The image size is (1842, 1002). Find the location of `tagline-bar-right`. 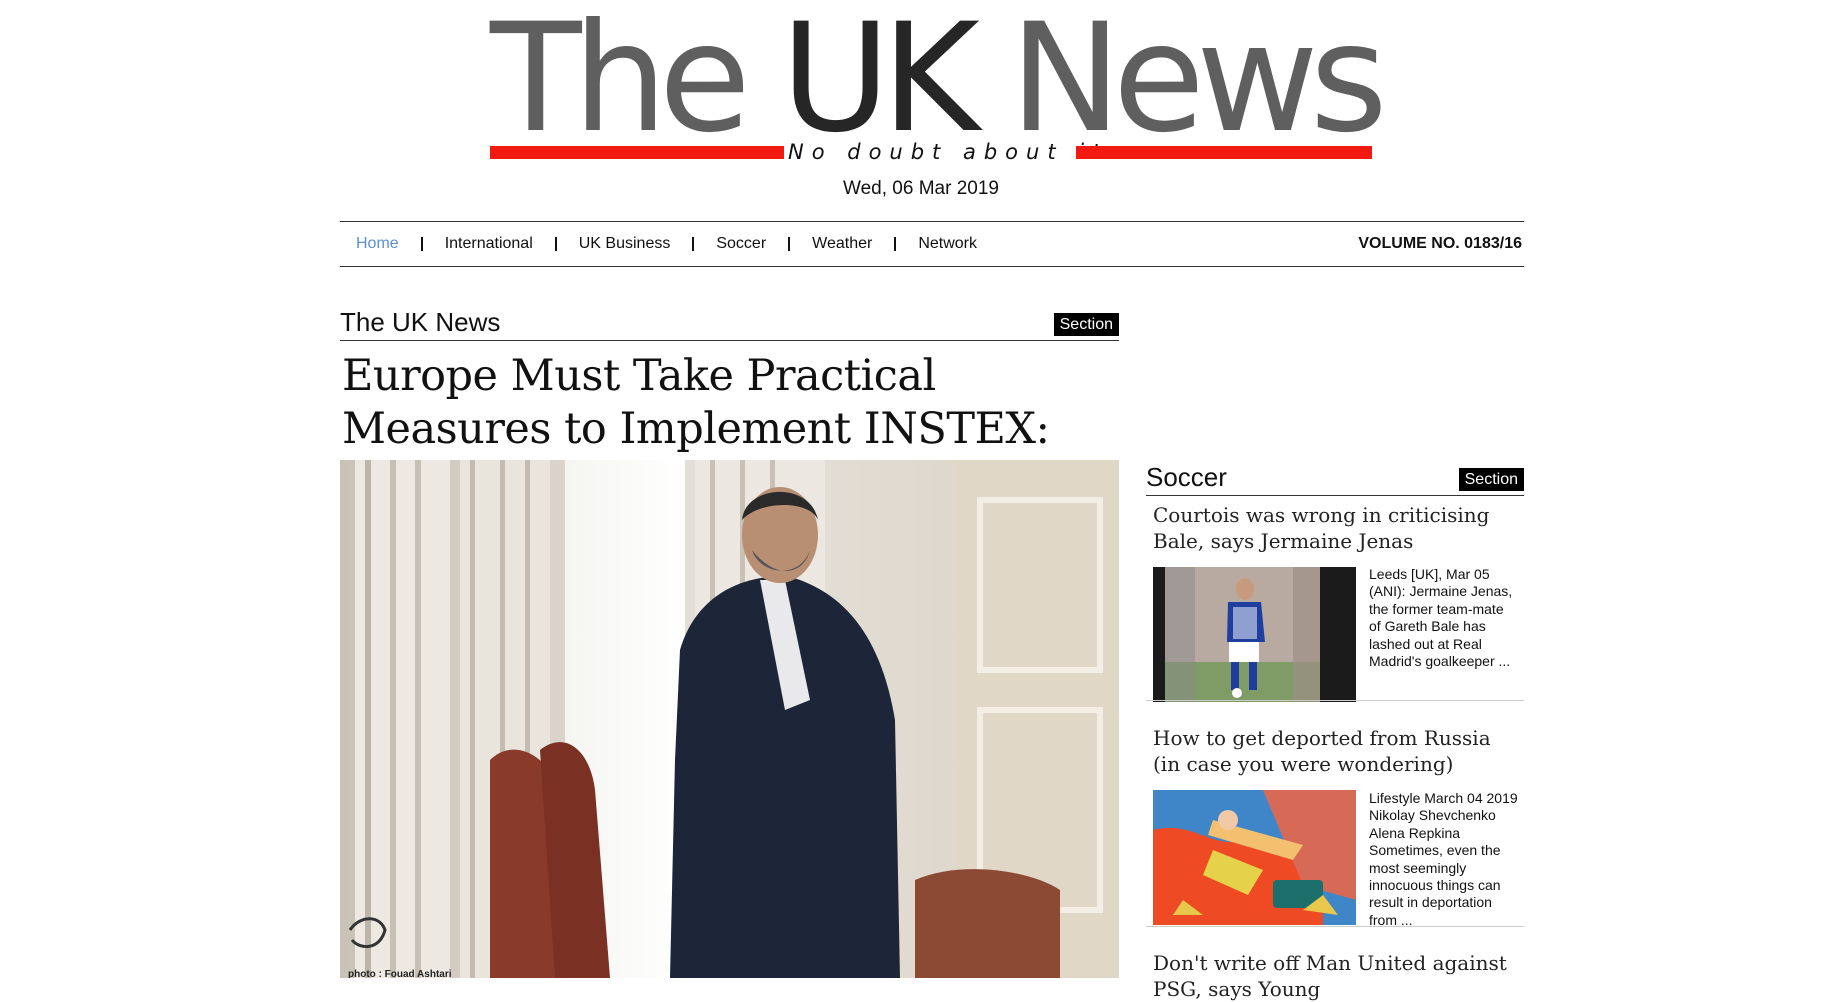

tagline-bar-right is located at coordinates (1224, 152).